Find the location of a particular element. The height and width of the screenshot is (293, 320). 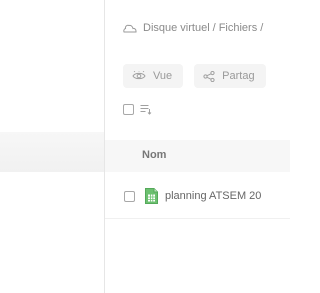

table-row: planning ATSEM 20 is located at coordinates (197, 196).